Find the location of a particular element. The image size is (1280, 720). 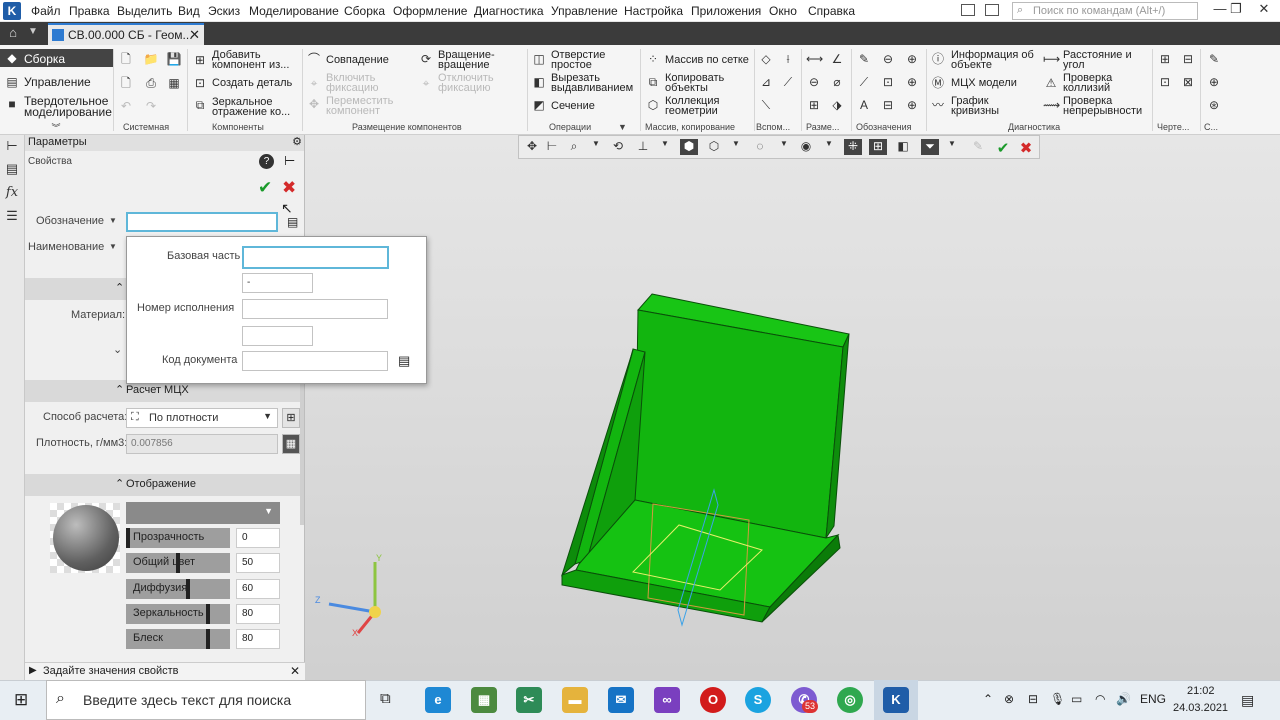

pan-icon: ✥ is located at coordinates (532, 147).